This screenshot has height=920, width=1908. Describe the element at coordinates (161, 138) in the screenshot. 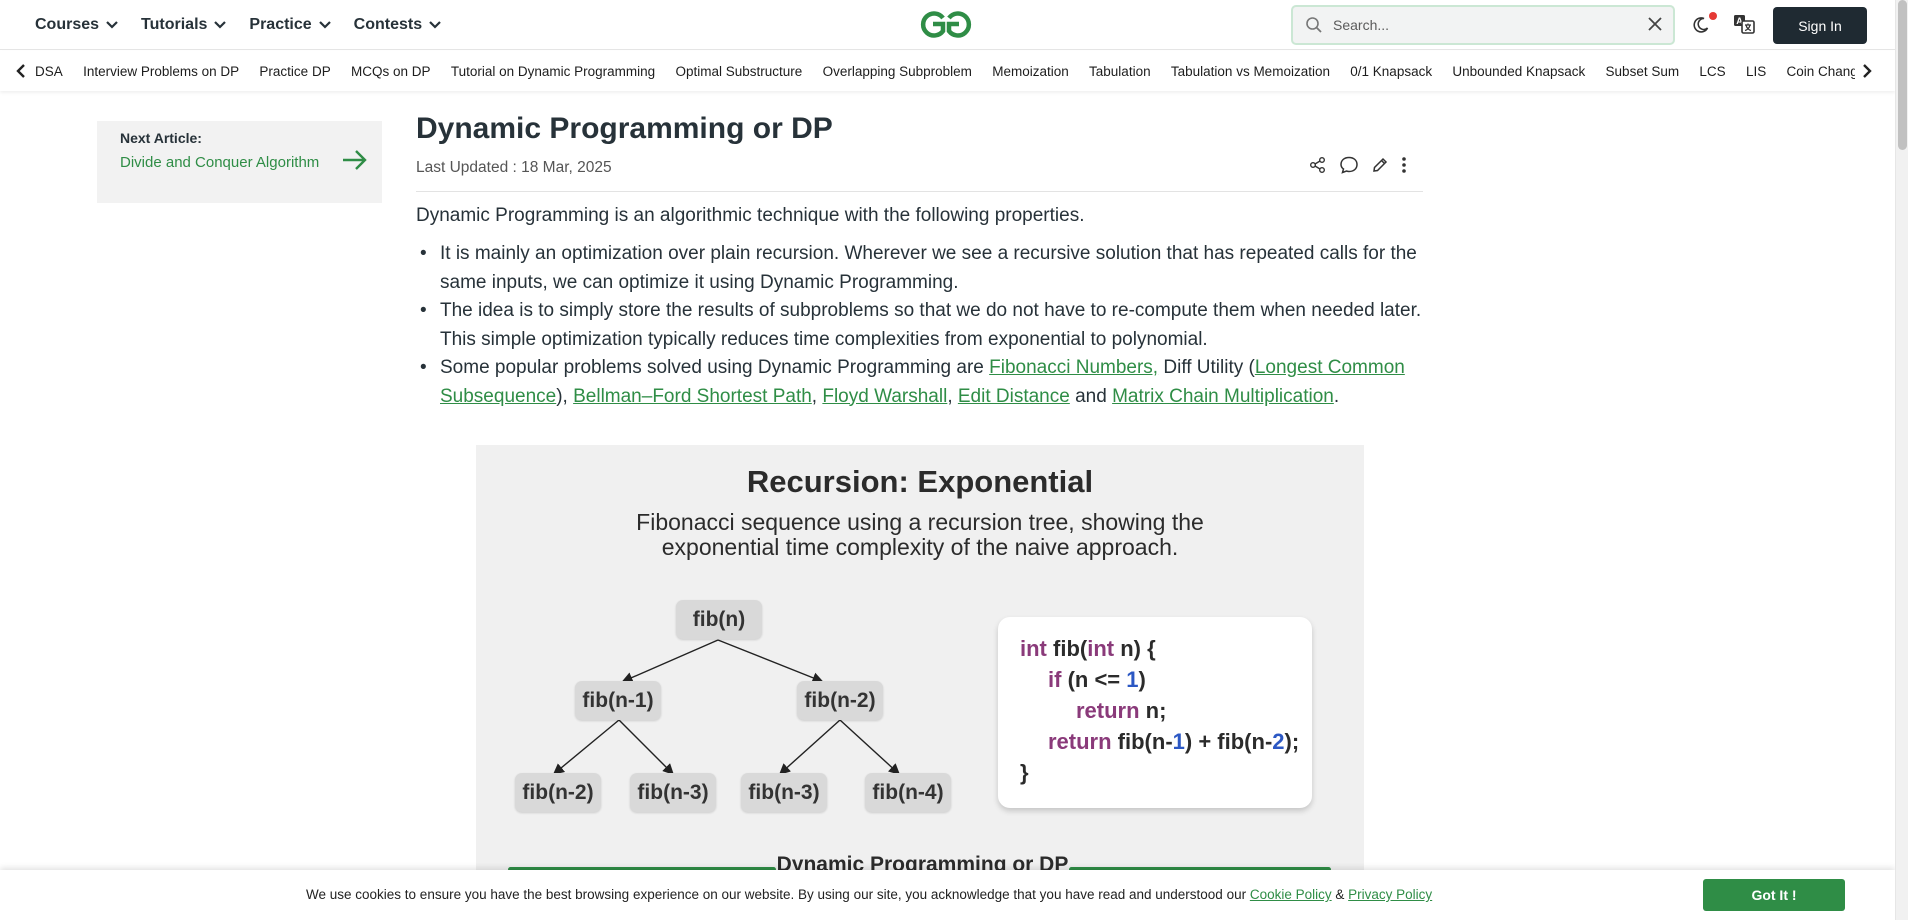

I see `next-article-label: Next Article:` at that location.